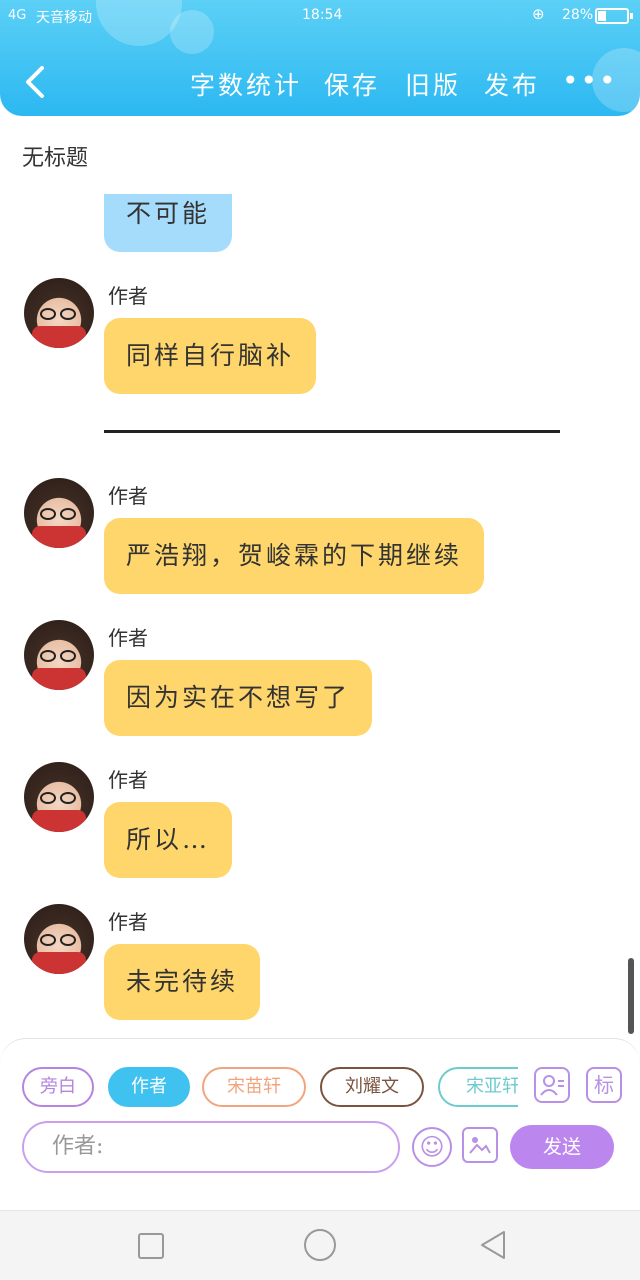 This screenshot has width=640, height=1280. I want to click on clock: 18:54, so click(322, 15).